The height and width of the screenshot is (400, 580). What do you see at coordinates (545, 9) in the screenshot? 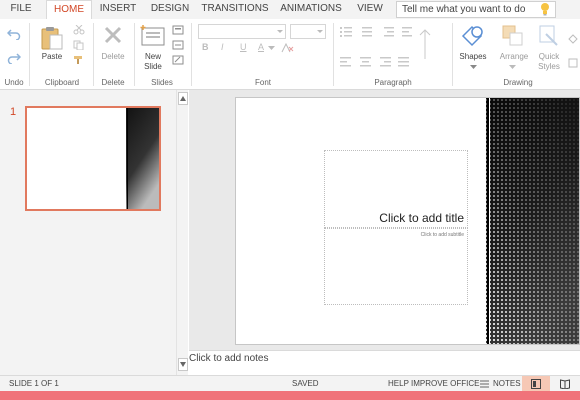
I see `lightbulb-icon` at bounding box center [545, 9].